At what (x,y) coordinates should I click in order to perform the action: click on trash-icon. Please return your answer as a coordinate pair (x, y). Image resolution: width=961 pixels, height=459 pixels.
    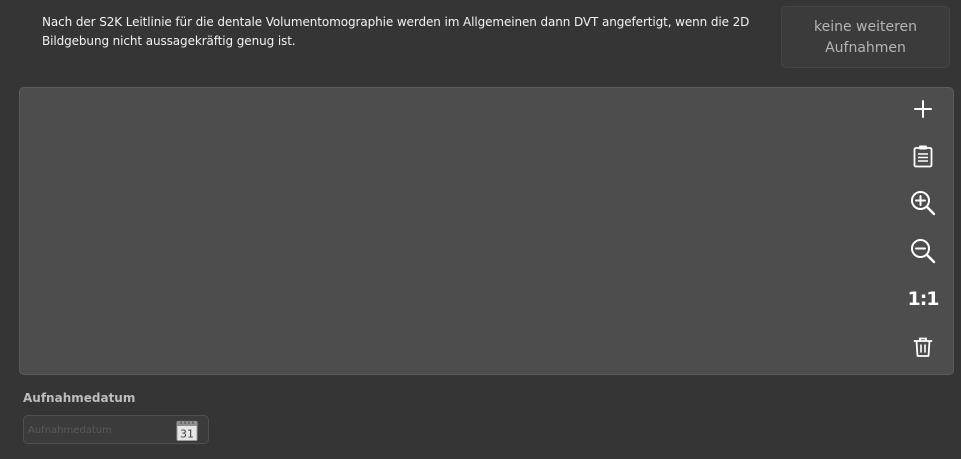
    Looking at the image, I should click on (923, 347).